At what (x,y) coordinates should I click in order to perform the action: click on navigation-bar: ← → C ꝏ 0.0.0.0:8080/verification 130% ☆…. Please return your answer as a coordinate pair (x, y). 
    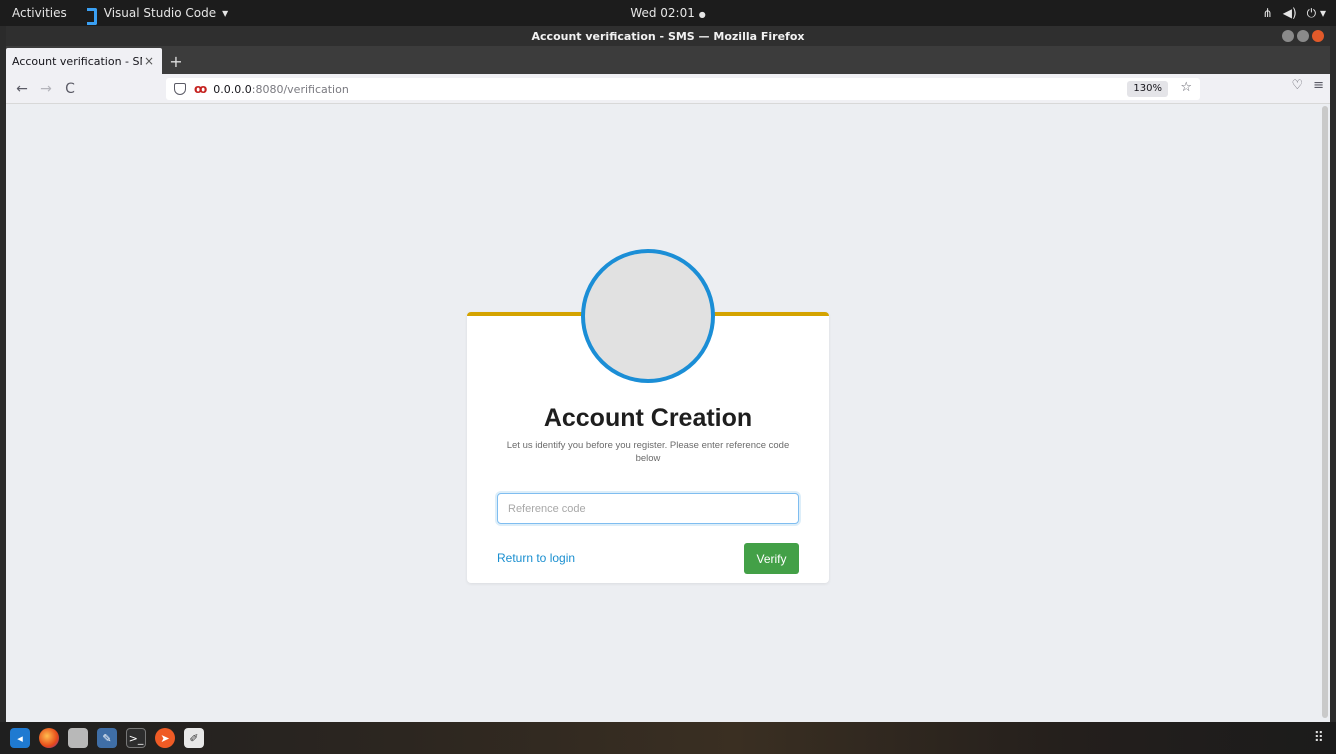
    Looking at the image, I should click on (668, 89).